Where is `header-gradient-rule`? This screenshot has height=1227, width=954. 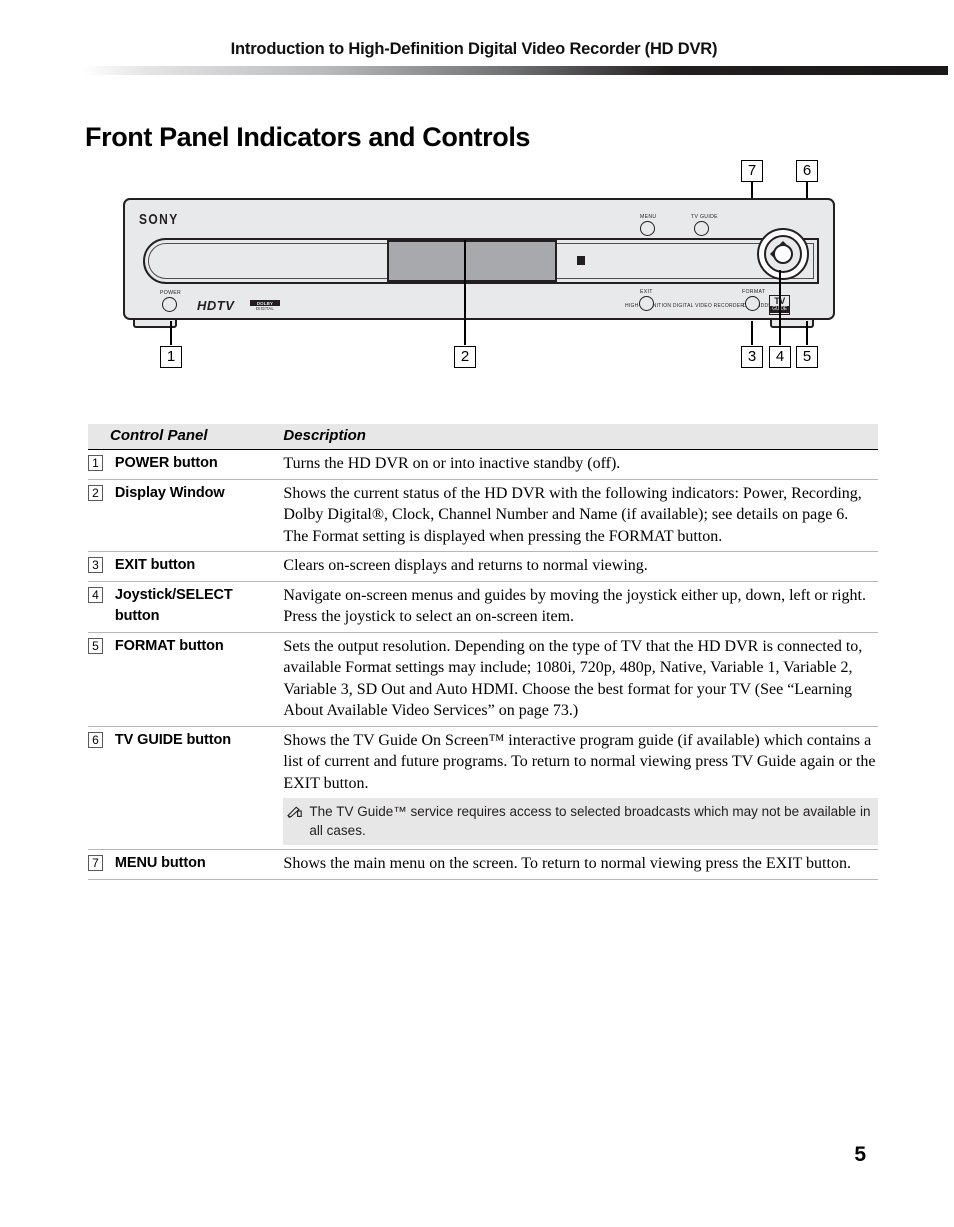 header-gradient-rule is located at coordinates (515, 70).